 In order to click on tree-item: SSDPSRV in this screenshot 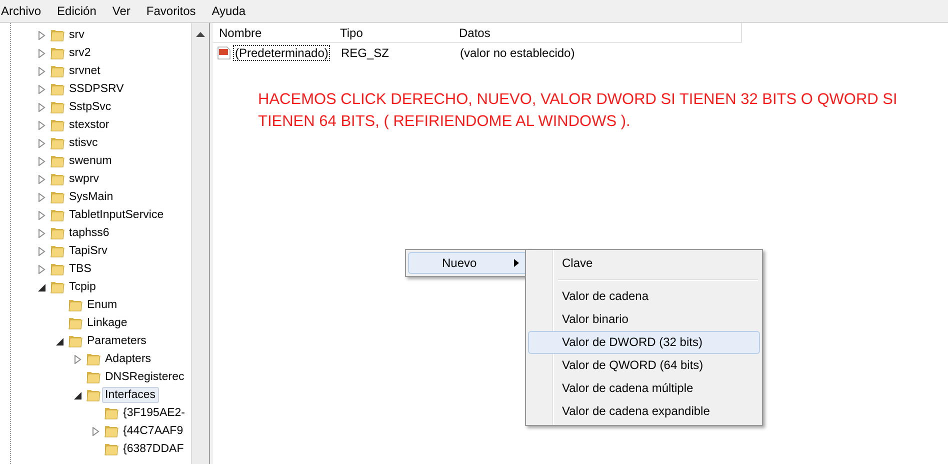, I will do `click(96, 89)`.